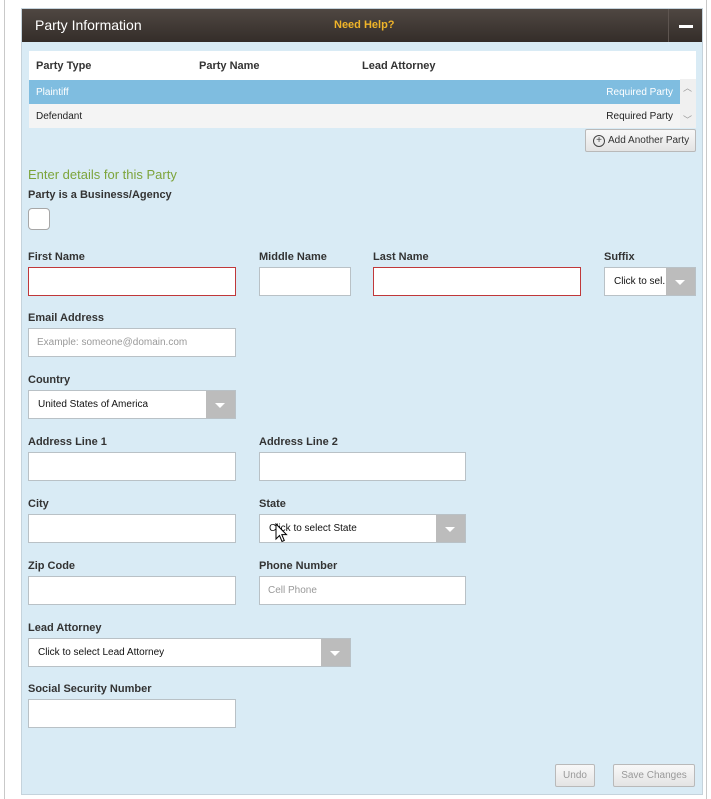 Image resolution: width=711 pixels, height=799 pixels. I want to click on zip-code-label: Zip Code, so click(52, 566).